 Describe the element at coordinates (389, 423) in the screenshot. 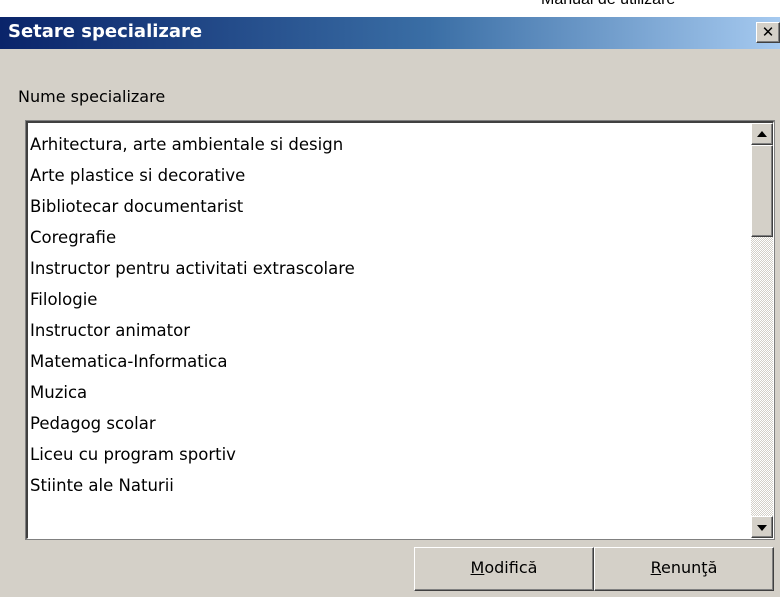

I see `list-item: Pedagog scolar` at that location.